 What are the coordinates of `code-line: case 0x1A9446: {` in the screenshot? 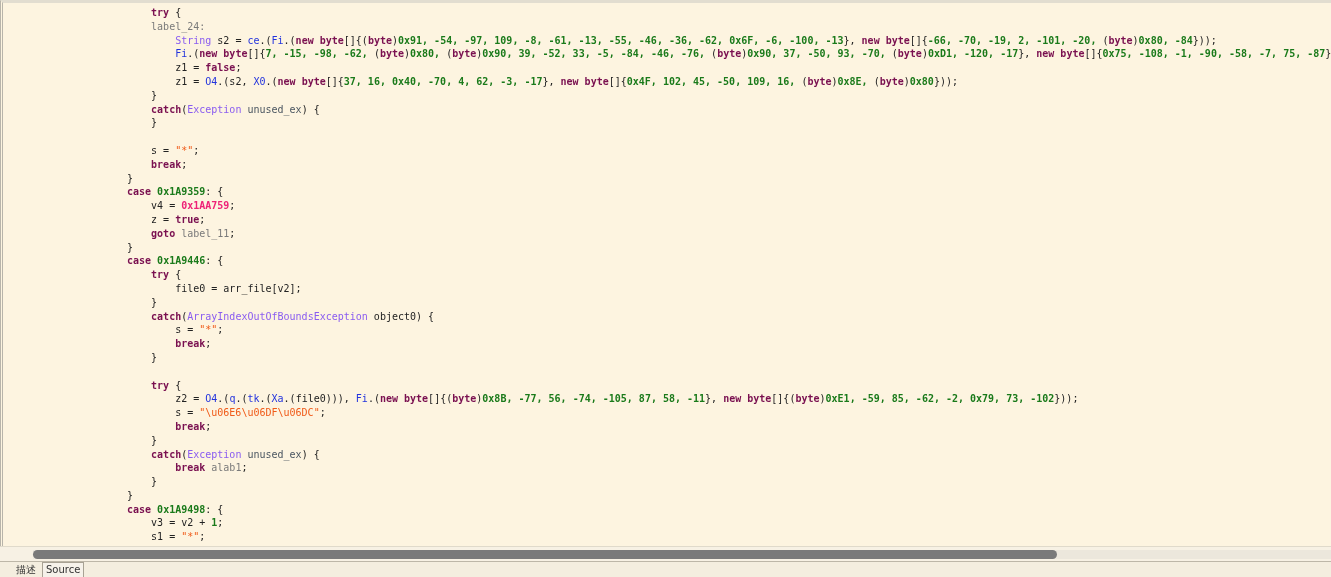 It's located at (175, 261).